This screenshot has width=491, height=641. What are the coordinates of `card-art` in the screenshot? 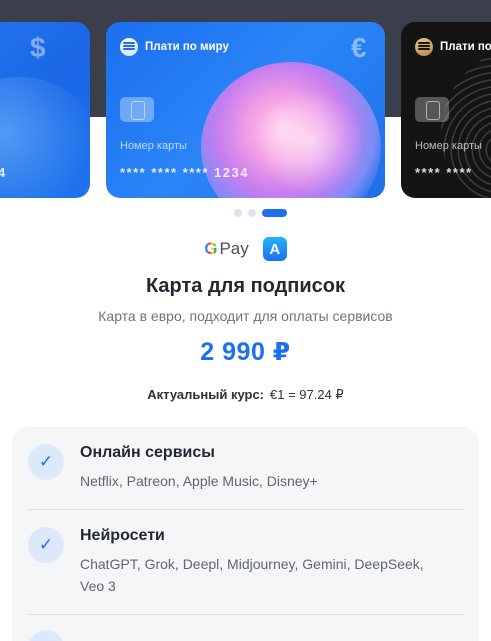 It's located at (45, 137).